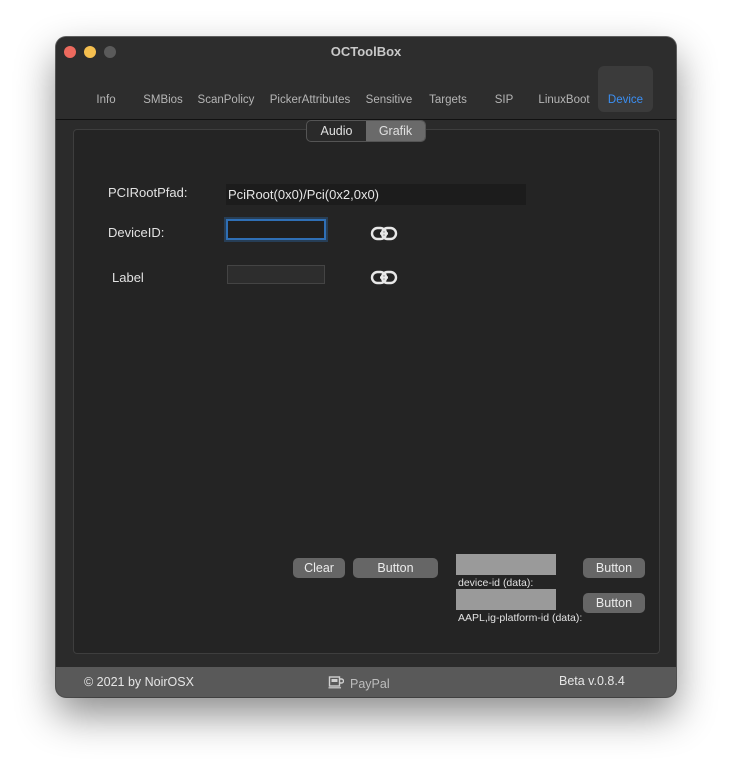 This screenshot has height=772, width=732. Describe the element at coordinates (625, 89) in the screenshot. I see `tab-device: Device` at that location.